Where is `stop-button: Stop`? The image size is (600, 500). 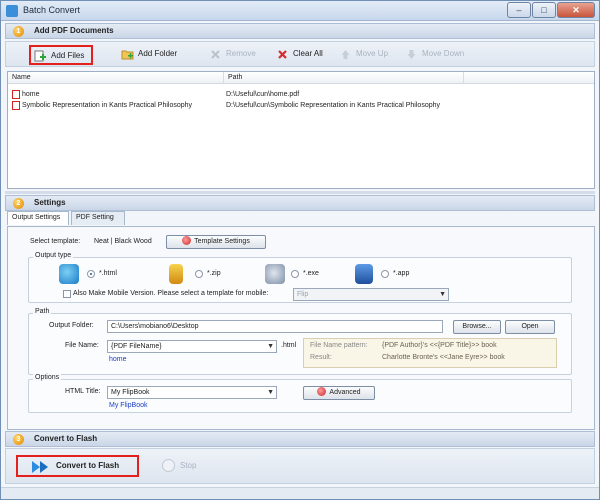
stop-button: Stop is located at coordinates (179, 465).